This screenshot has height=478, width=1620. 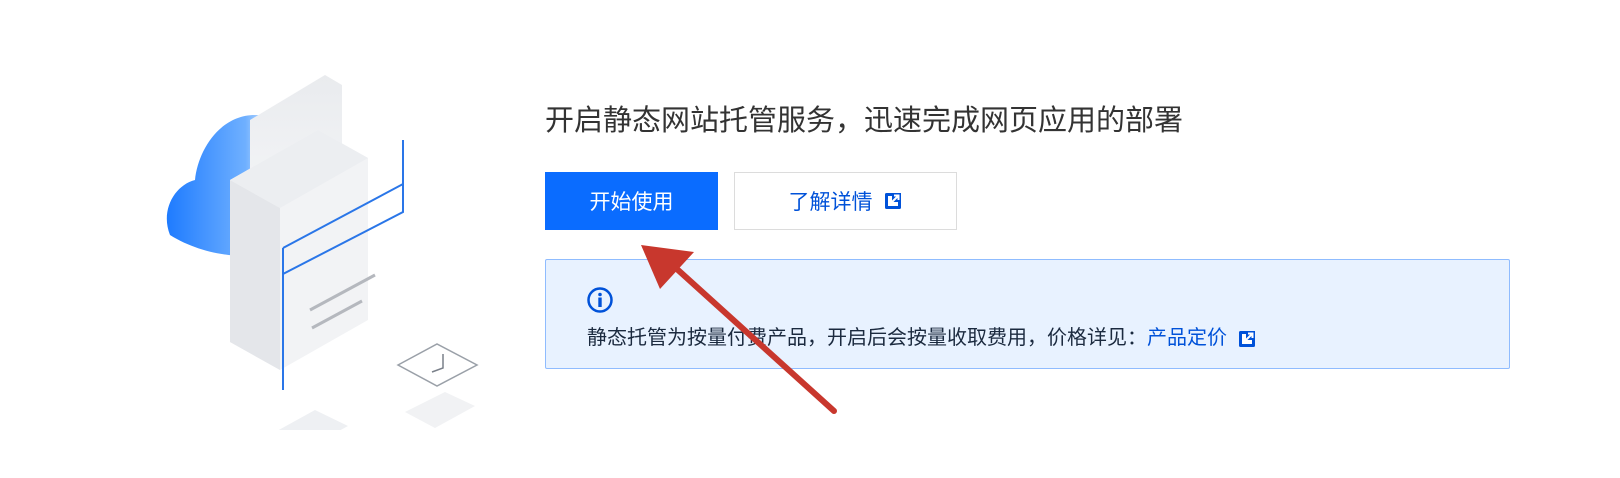 What do you see at coordinates (864, 120) in the screenshot?
I see `page-title: 开启静态网站托管服务，迅速完成网页应用的部署` at bounding box center [864, 120].